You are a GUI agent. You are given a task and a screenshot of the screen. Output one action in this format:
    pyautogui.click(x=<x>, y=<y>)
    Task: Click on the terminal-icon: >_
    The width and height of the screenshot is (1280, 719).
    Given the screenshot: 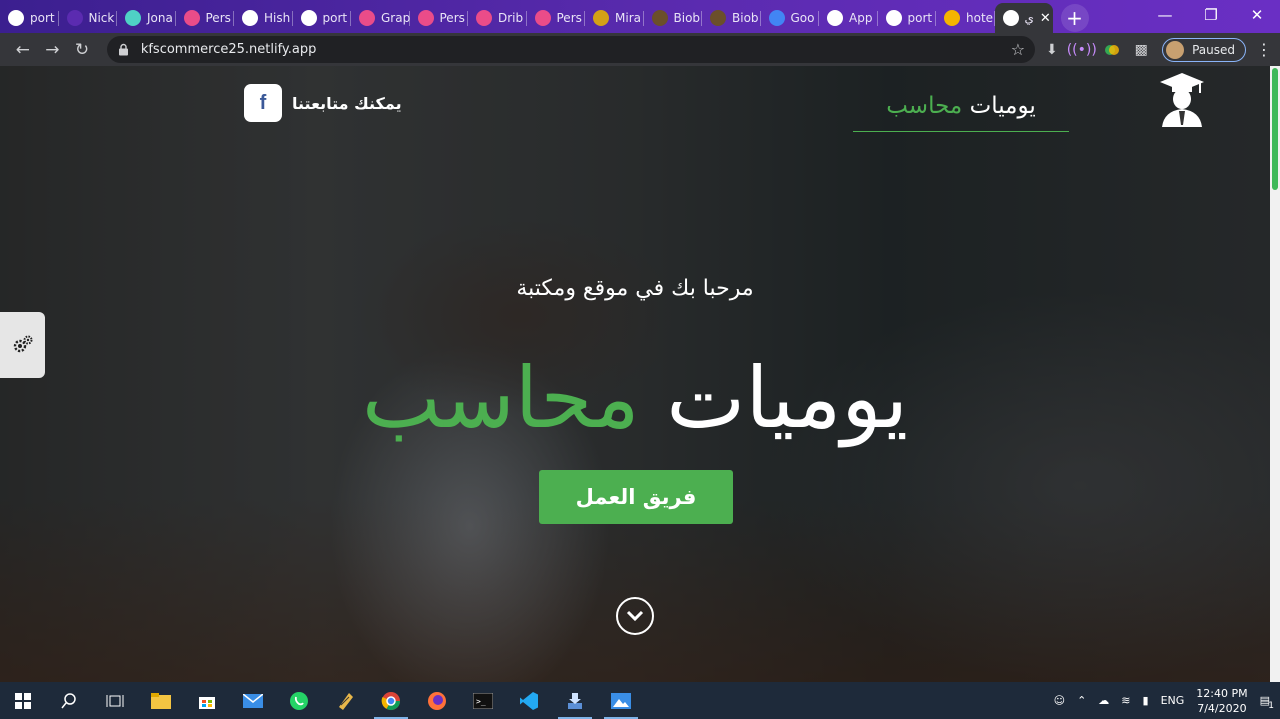 What is the action you would take?
    pyautogui.click(x=483, y=700)
    